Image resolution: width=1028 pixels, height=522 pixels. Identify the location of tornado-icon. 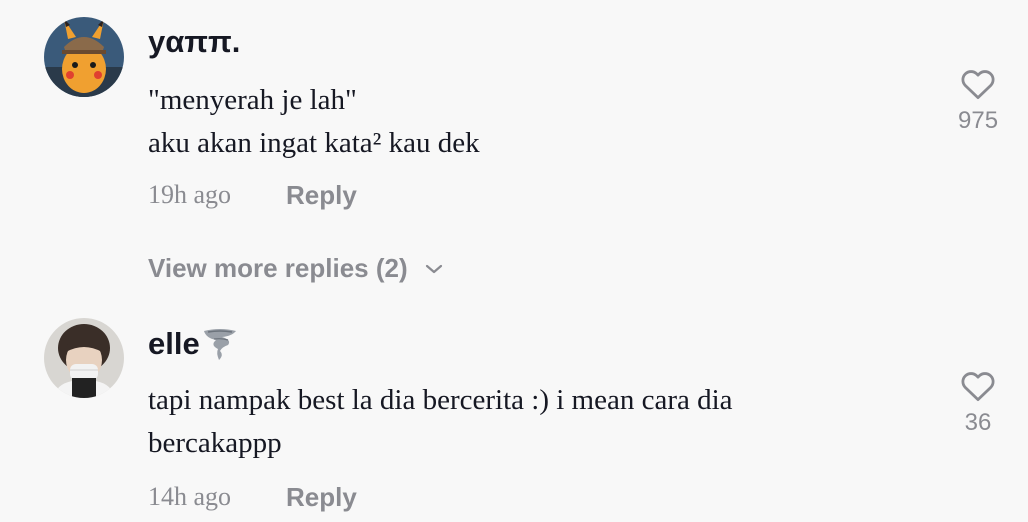
(219, 344).